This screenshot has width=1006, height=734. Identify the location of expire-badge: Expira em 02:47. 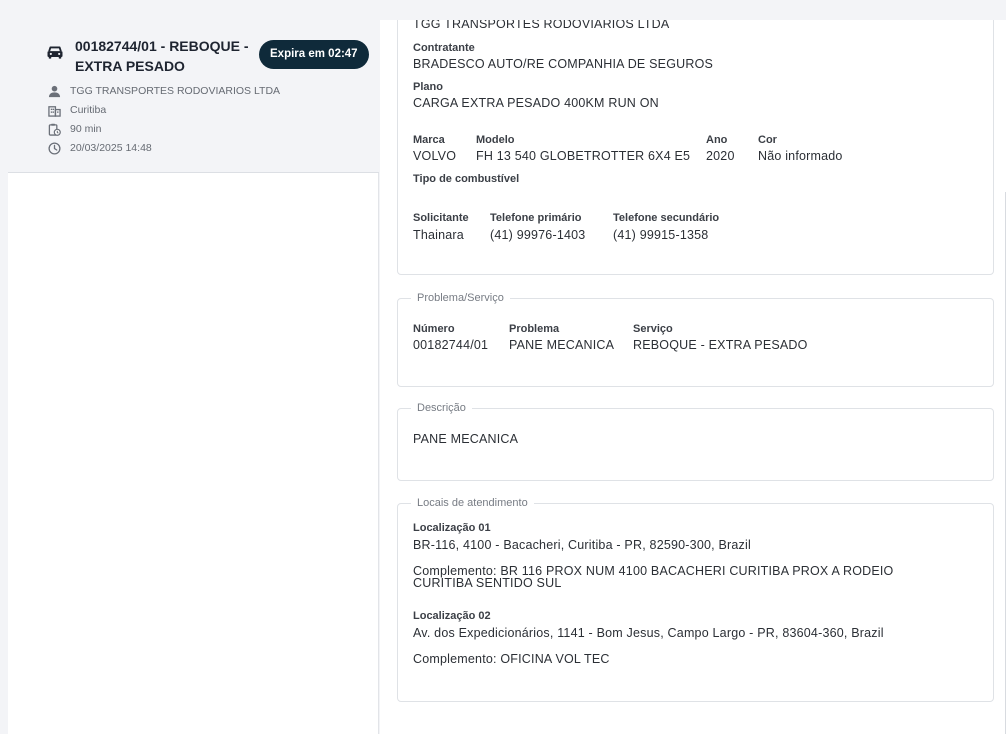
(314, 54).